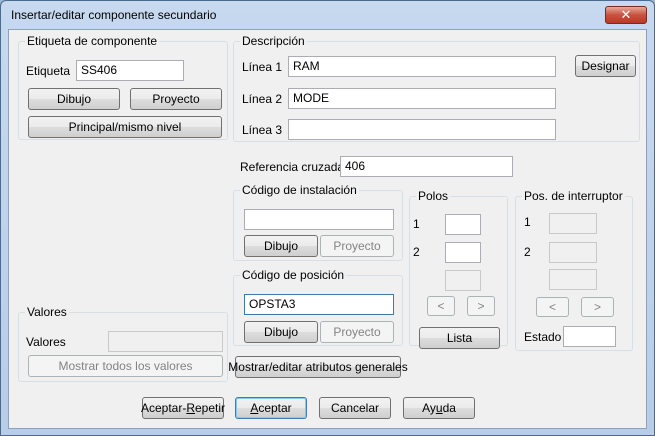 The width and height of the screenshot is (655, 436). What do you see at coordinates (573, 279) in the screenshot?
I see `interruptor3-input` at bounding box center [573, 279].